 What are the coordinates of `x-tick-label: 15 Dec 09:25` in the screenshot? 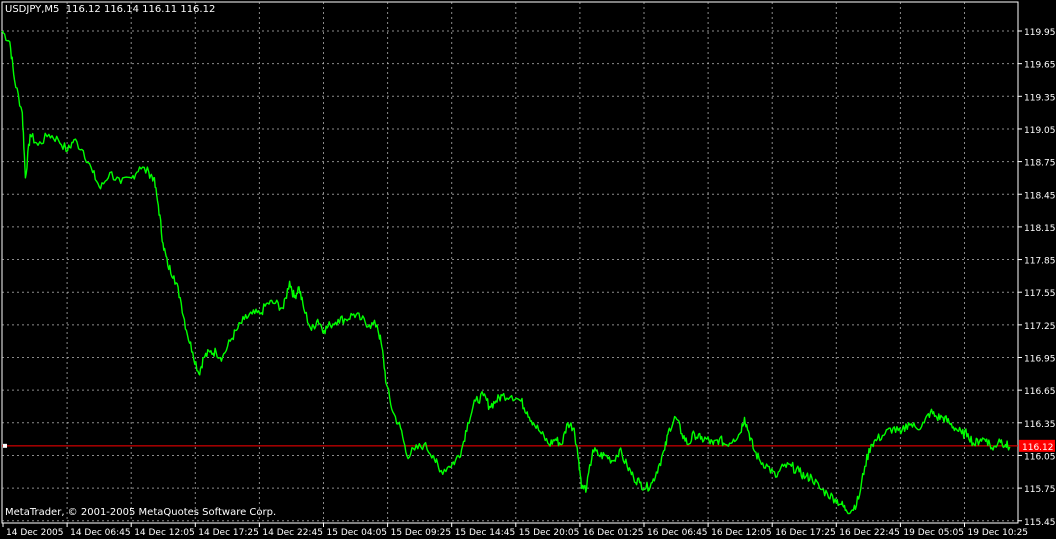 It's located at (421, 533).